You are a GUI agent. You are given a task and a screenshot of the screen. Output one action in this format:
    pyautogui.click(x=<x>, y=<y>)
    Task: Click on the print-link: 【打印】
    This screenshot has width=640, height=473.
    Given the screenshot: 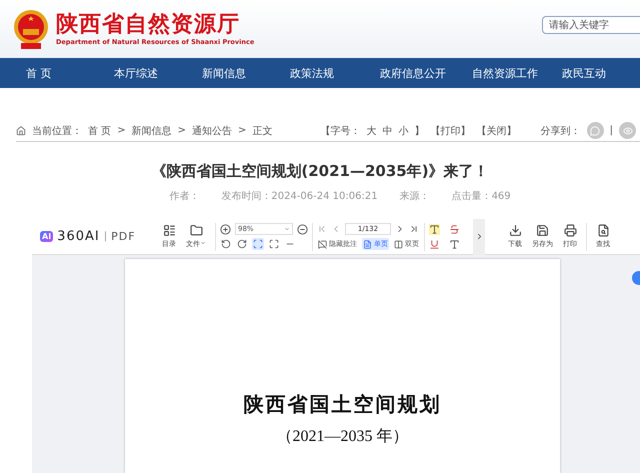 What is the action you would take?
    pyautogui.click(x=450, y=131)
    